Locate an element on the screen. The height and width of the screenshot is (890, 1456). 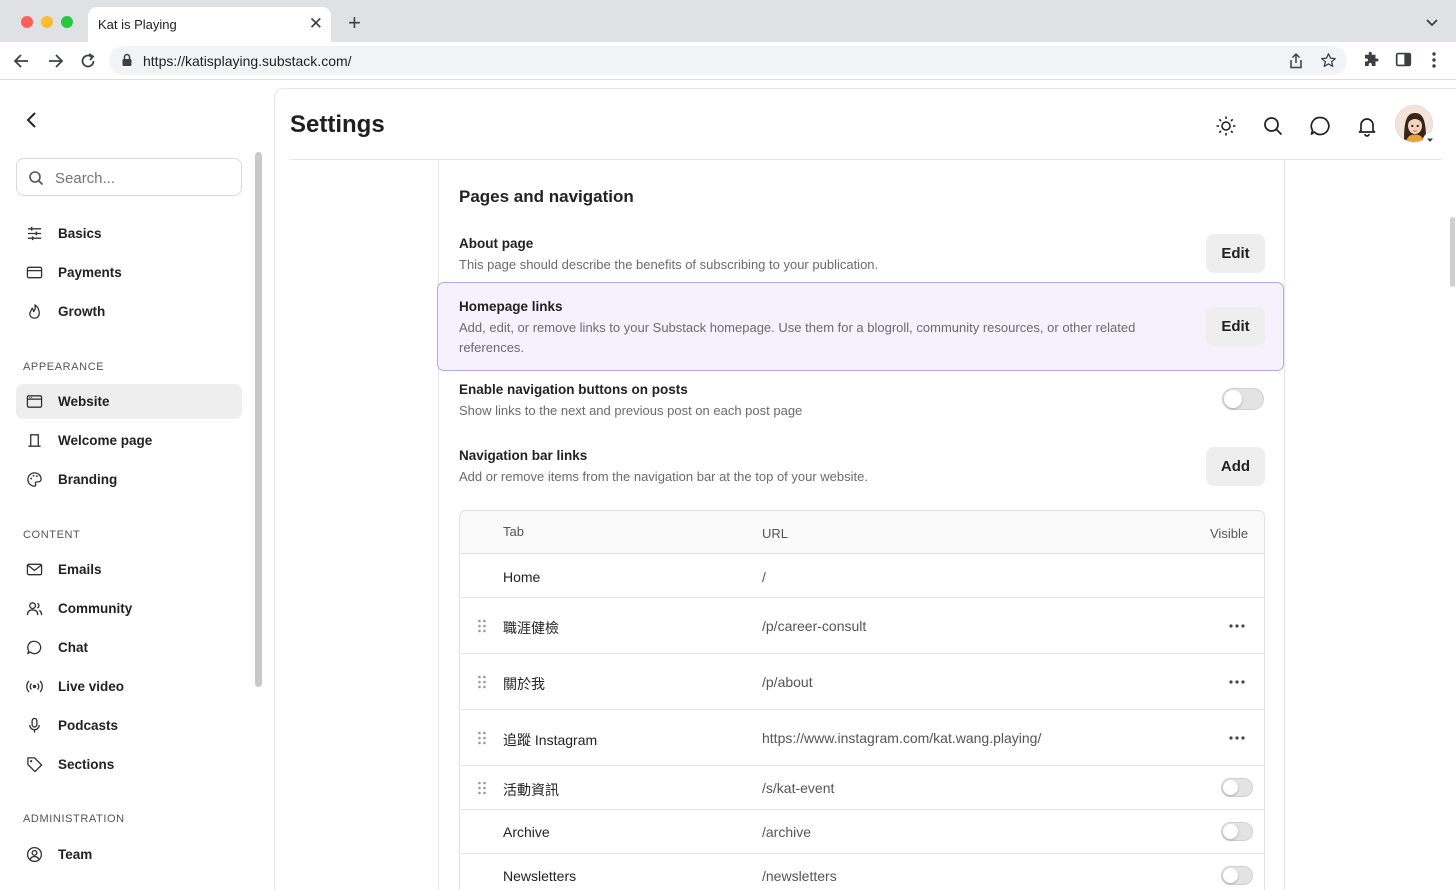
theme-sun-icon is located at coordinates (1226, 126).